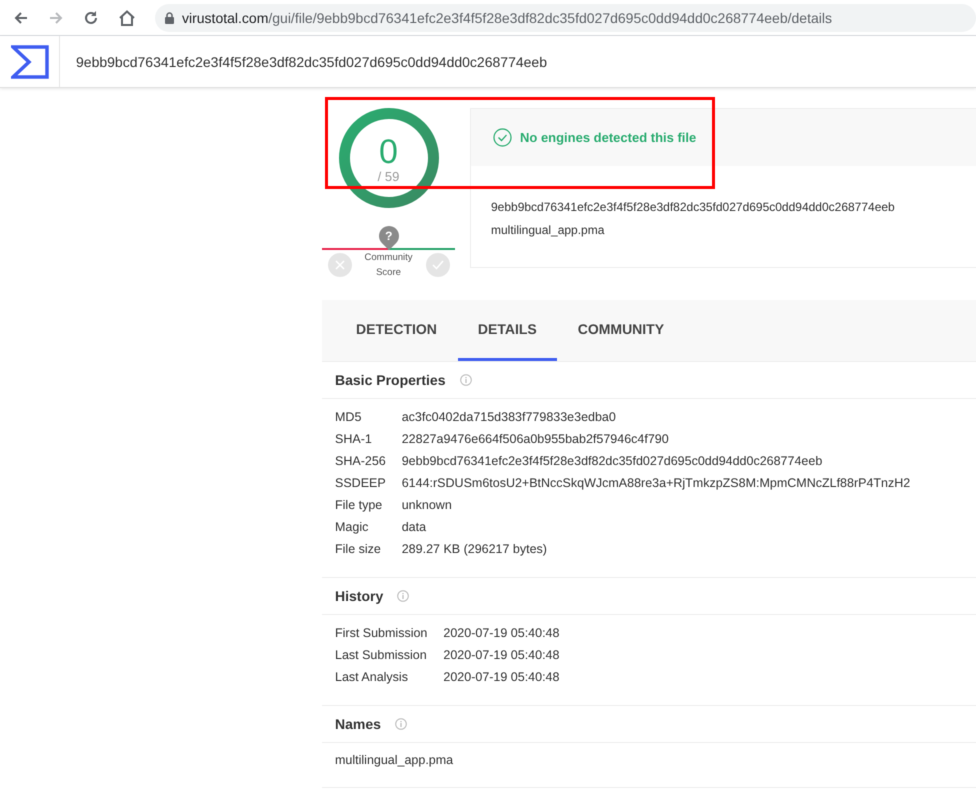 The image size is (976, 803). I want to click on property-label: File size, so click(358, 549).